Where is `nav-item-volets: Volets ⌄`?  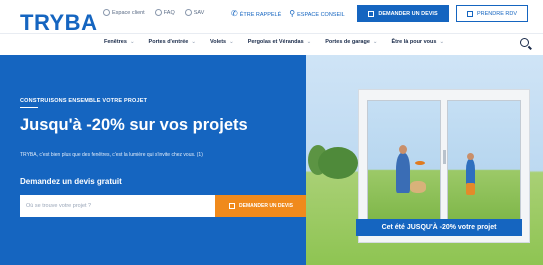 nav-item-volets: Volets ⌄ is located at coordinates (222, 42).